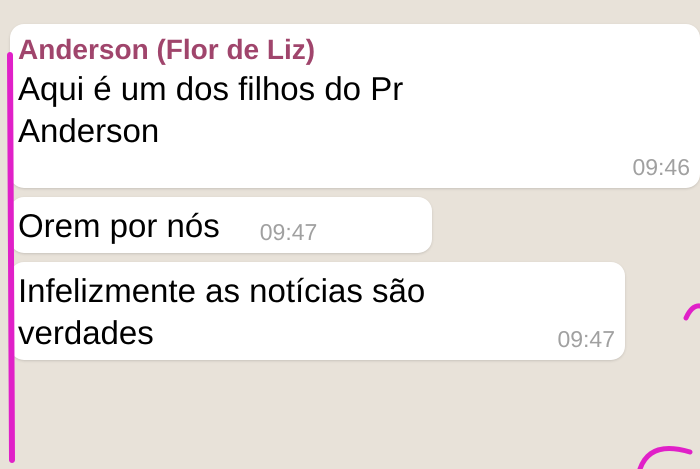  I want to click on message-text: Infelizmente as notícias são verdades, so click(222, 312).